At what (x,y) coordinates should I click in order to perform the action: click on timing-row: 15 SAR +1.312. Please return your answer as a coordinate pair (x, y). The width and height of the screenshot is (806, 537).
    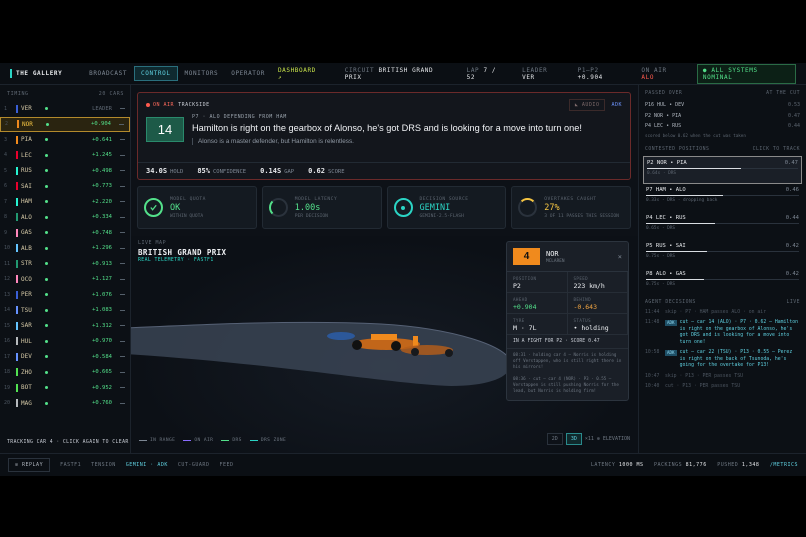
    Looking at the image, I should click on (65, 326).